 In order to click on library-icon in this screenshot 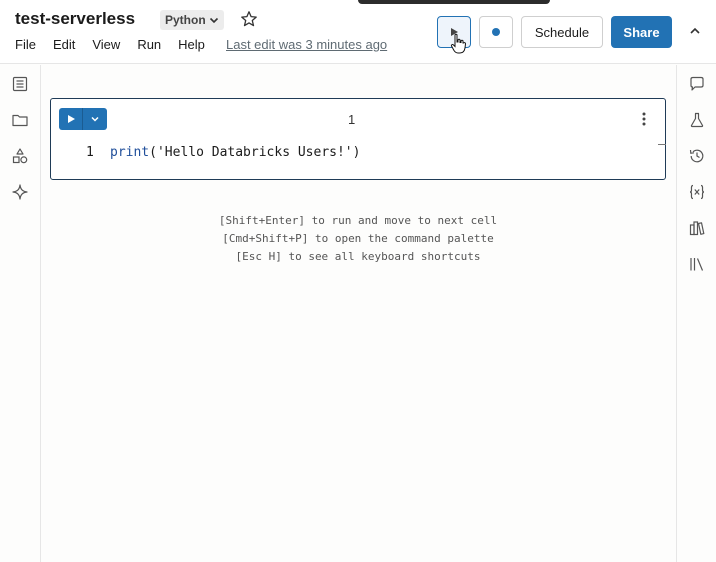, I will do `click(697, 228)`.